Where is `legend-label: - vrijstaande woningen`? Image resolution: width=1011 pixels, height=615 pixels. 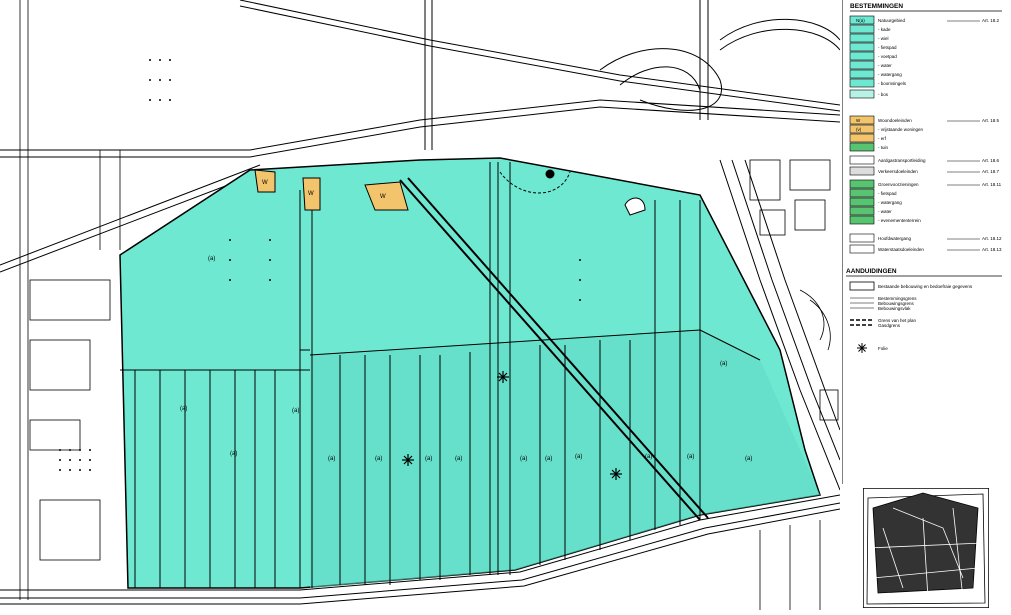 legend-label: - vrijstaande woningen is located at coordinates (901, 129).